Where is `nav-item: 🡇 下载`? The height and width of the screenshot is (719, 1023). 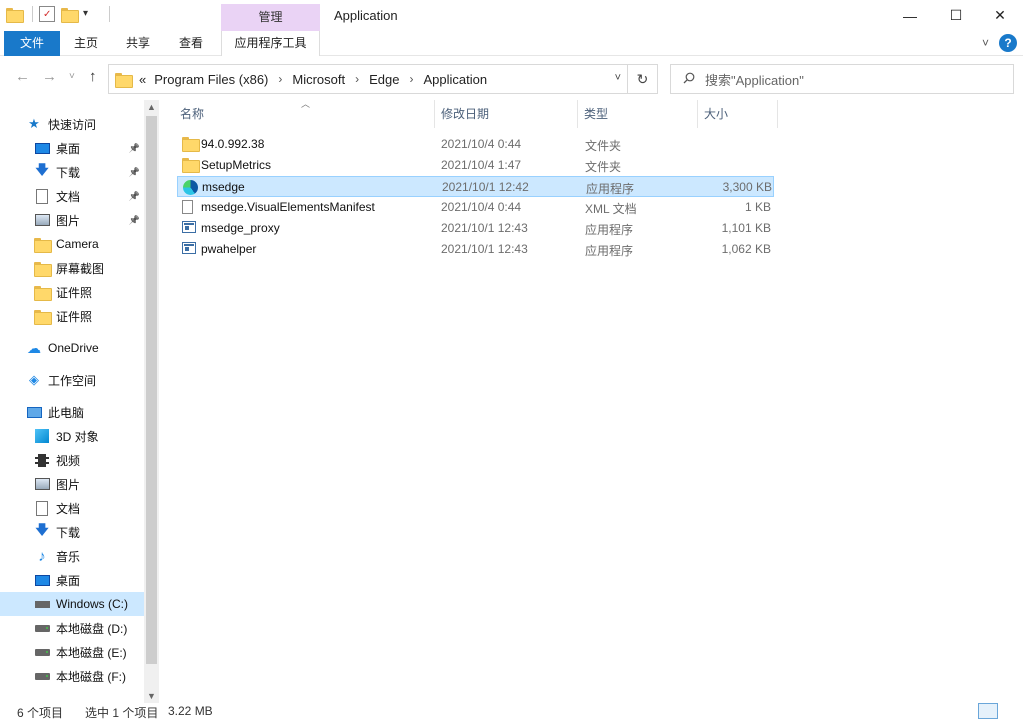
nav-item: 🡇 下载 is located at coordinates (72, 532).